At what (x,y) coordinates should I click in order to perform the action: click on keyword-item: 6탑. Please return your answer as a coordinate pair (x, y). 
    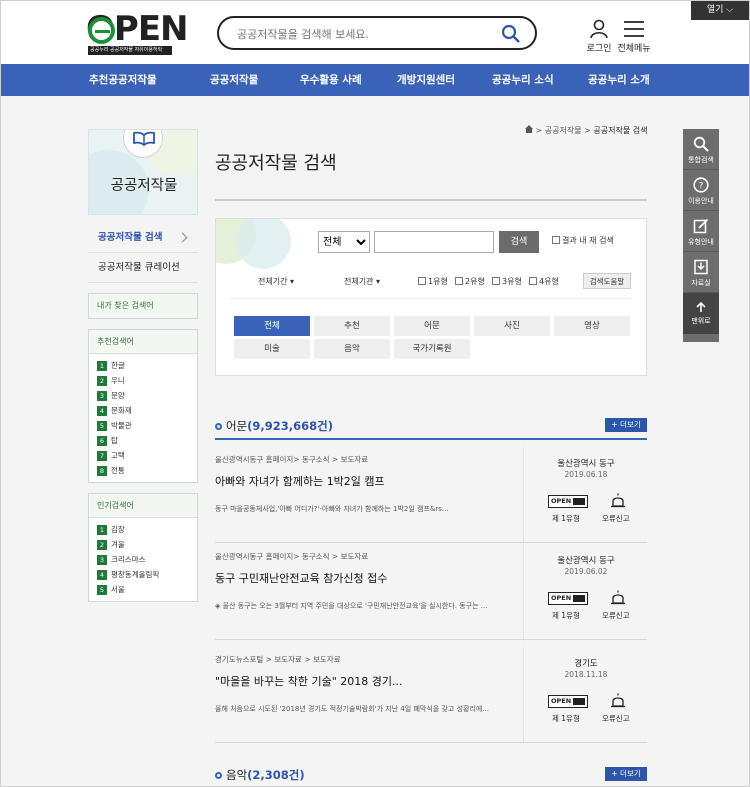
    Looking at the image, I should click on (143, 440).